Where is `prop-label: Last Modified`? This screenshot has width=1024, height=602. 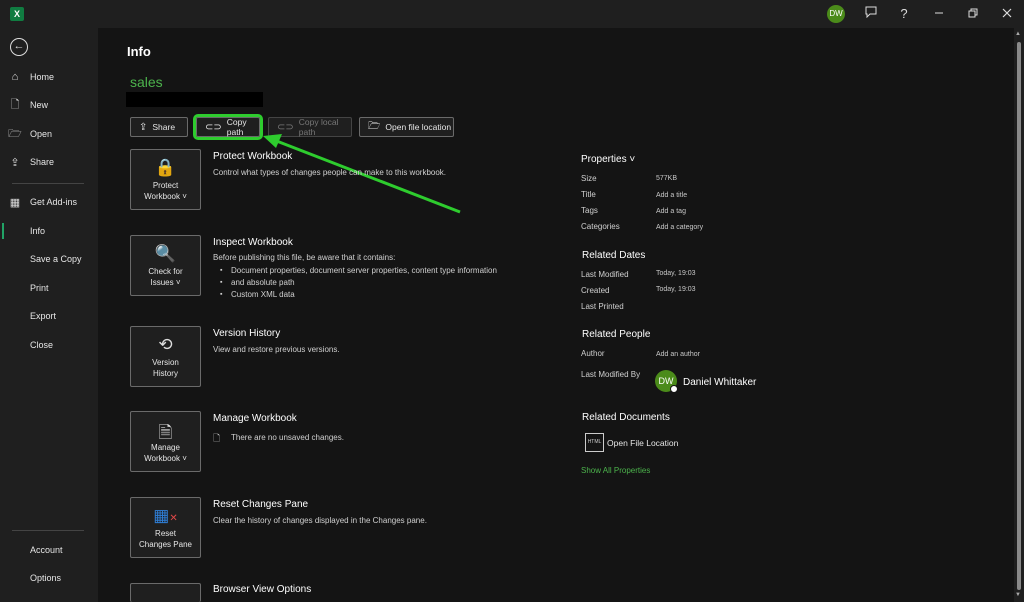
prop-label: Last Modified is located at coordinates (605, 274).